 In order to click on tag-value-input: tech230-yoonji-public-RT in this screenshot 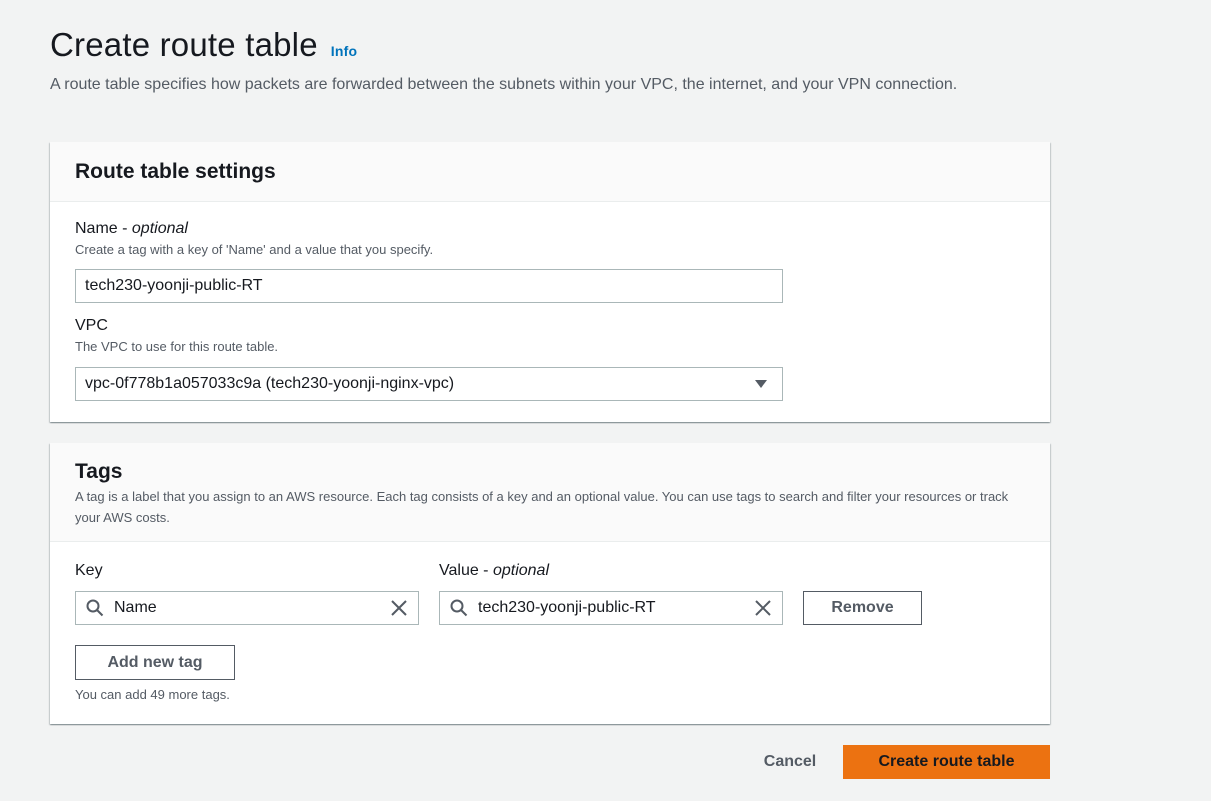, I will do `click(611, 608)`.